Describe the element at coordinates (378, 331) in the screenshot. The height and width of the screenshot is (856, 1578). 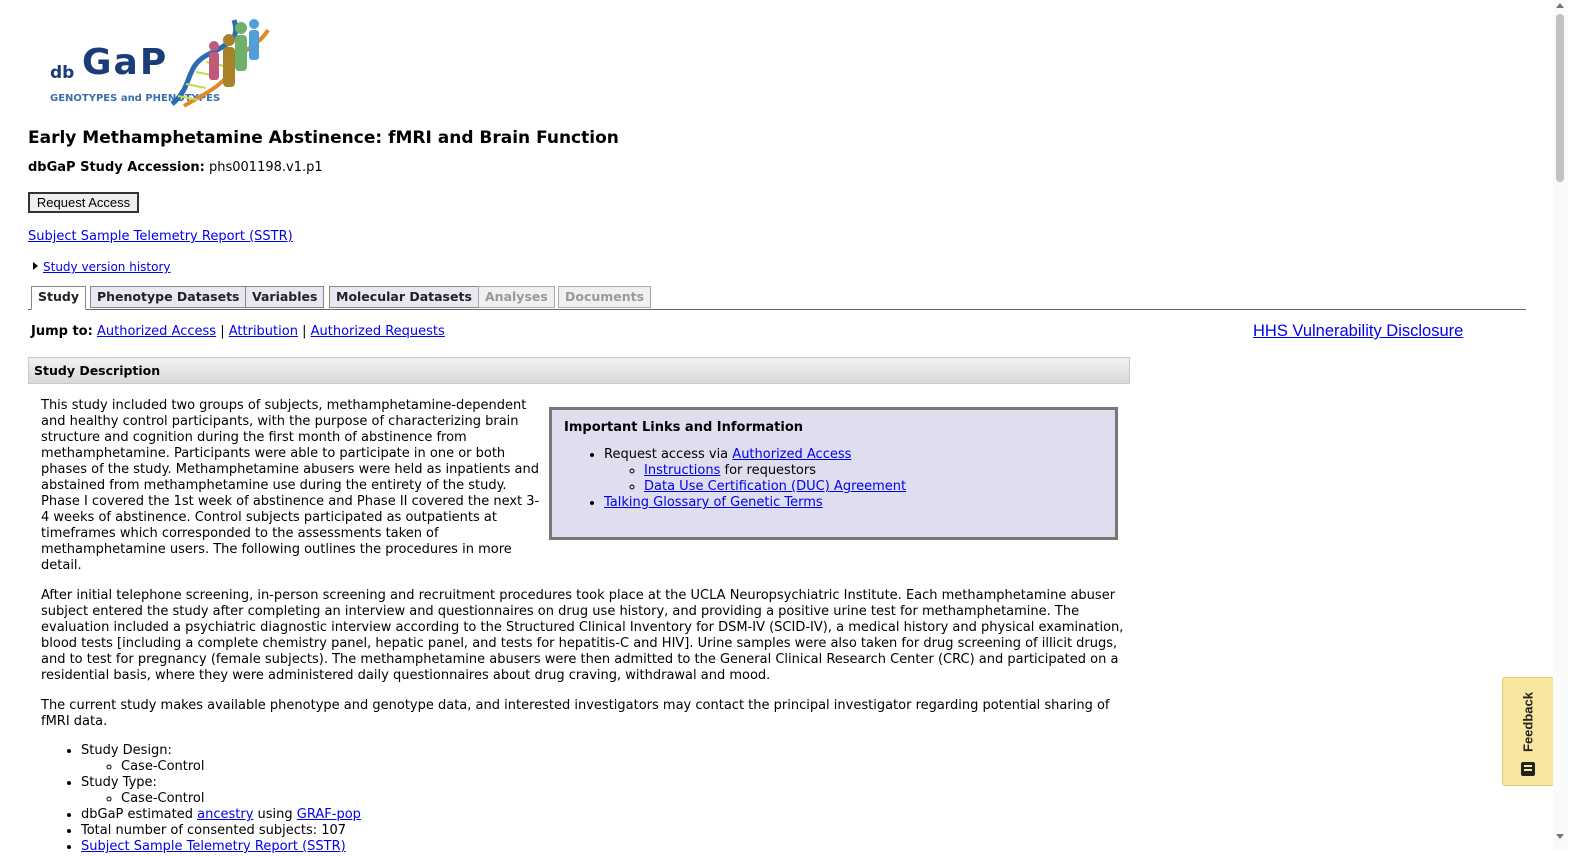
I see `jump-authorized-requests-link: Authorized Requests` at that location.